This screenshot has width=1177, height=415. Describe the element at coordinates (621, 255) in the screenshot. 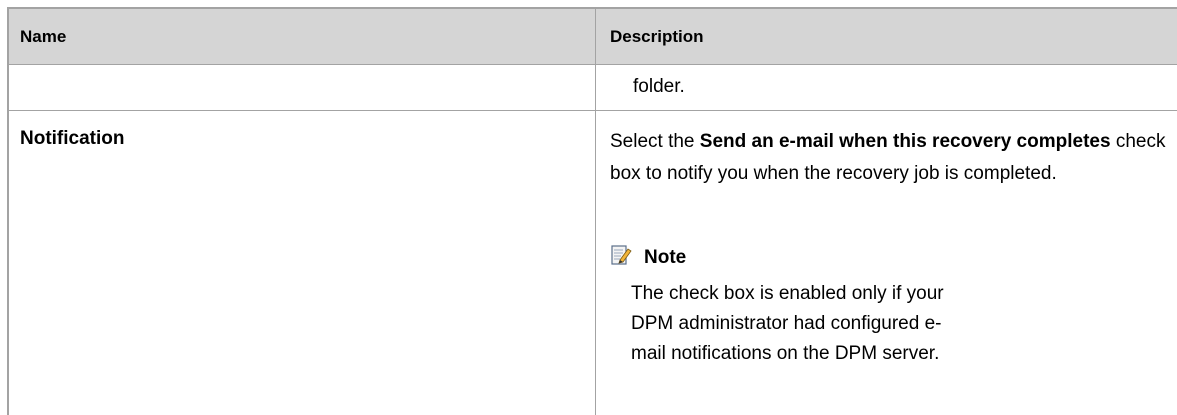

I see `note-pencil-icon` at that location.